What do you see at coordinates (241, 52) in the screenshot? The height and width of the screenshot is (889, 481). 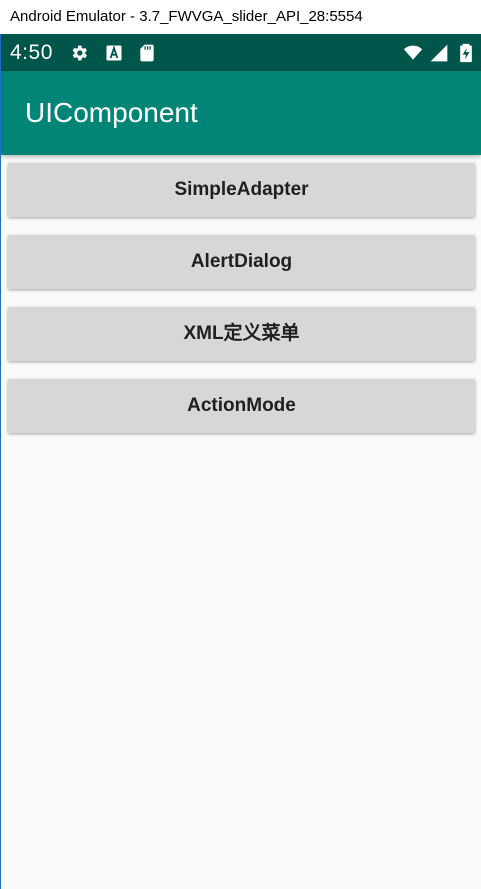 I see `status-bar: 4:50` at bounding box center [241, 52].